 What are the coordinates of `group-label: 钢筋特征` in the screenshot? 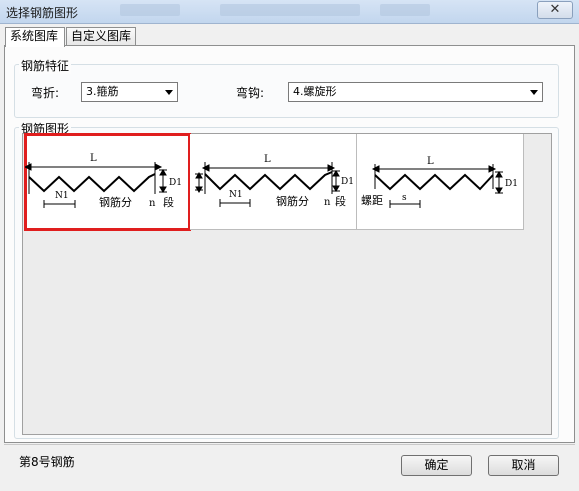 It's located at (45, 65).